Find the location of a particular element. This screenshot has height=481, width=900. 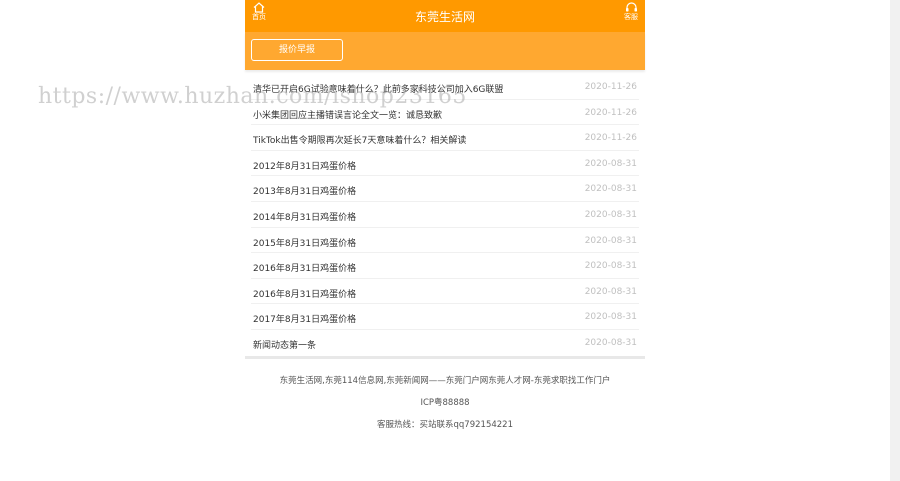

news-item: 2012年8月31日鸡蛋价格 2020-08-31 is located at coordinates (445, 164).